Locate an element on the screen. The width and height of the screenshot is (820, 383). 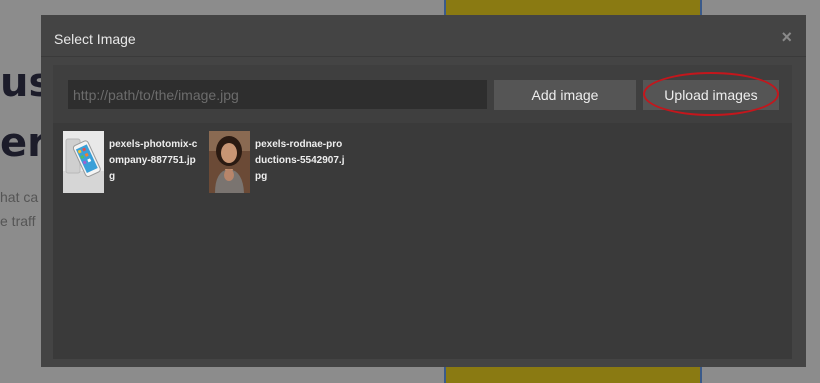
asset-item: pexels-photomix-company-887751.jpg is located at coordinates (133, 166).